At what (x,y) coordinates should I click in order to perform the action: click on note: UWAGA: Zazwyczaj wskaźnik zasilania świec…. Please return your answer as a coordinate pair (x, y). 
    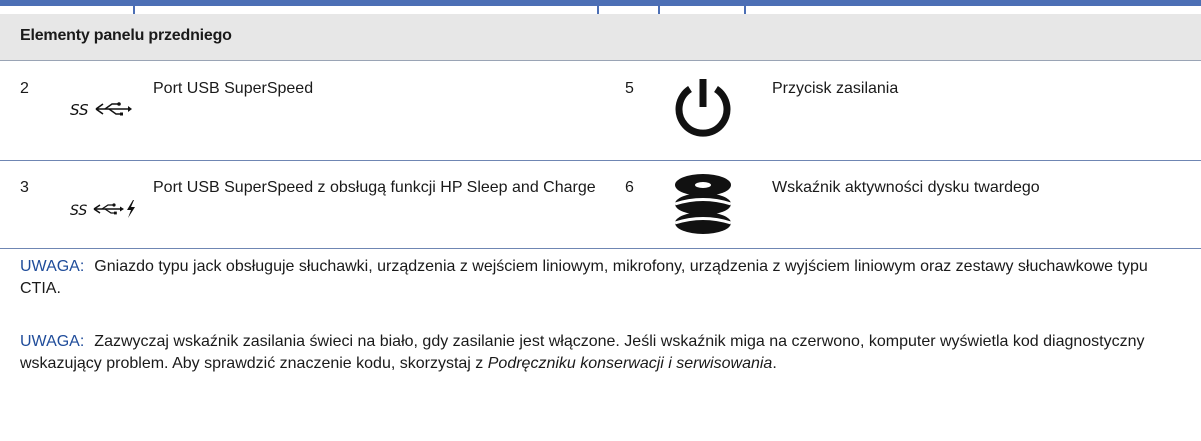
    Looking at the image, I should click on (602, 353).